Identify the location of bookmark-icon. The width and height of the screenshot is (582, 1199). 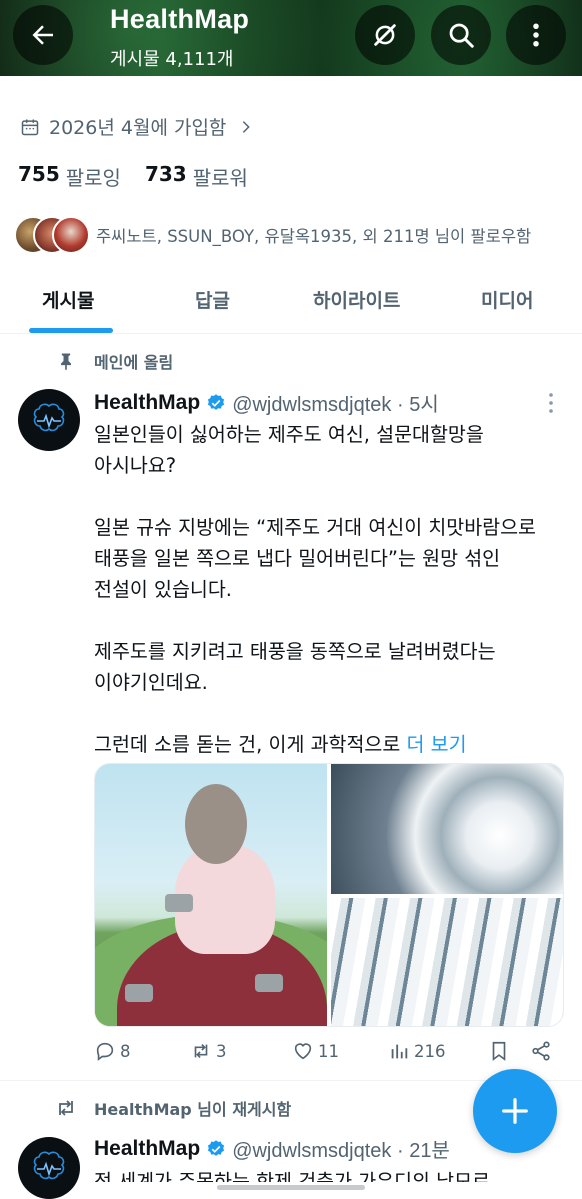
(499, 1051).